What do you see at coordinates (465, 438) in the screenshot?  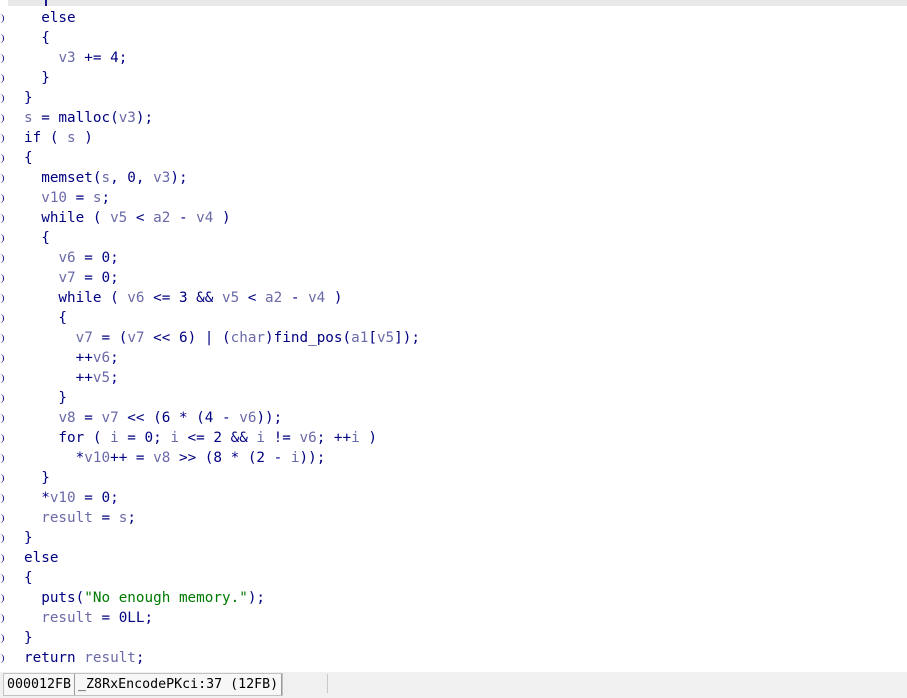 I see `code-line: for ( i = 0; i <= 2 && i != v6; ++i )` at bounding box center [465, 438].